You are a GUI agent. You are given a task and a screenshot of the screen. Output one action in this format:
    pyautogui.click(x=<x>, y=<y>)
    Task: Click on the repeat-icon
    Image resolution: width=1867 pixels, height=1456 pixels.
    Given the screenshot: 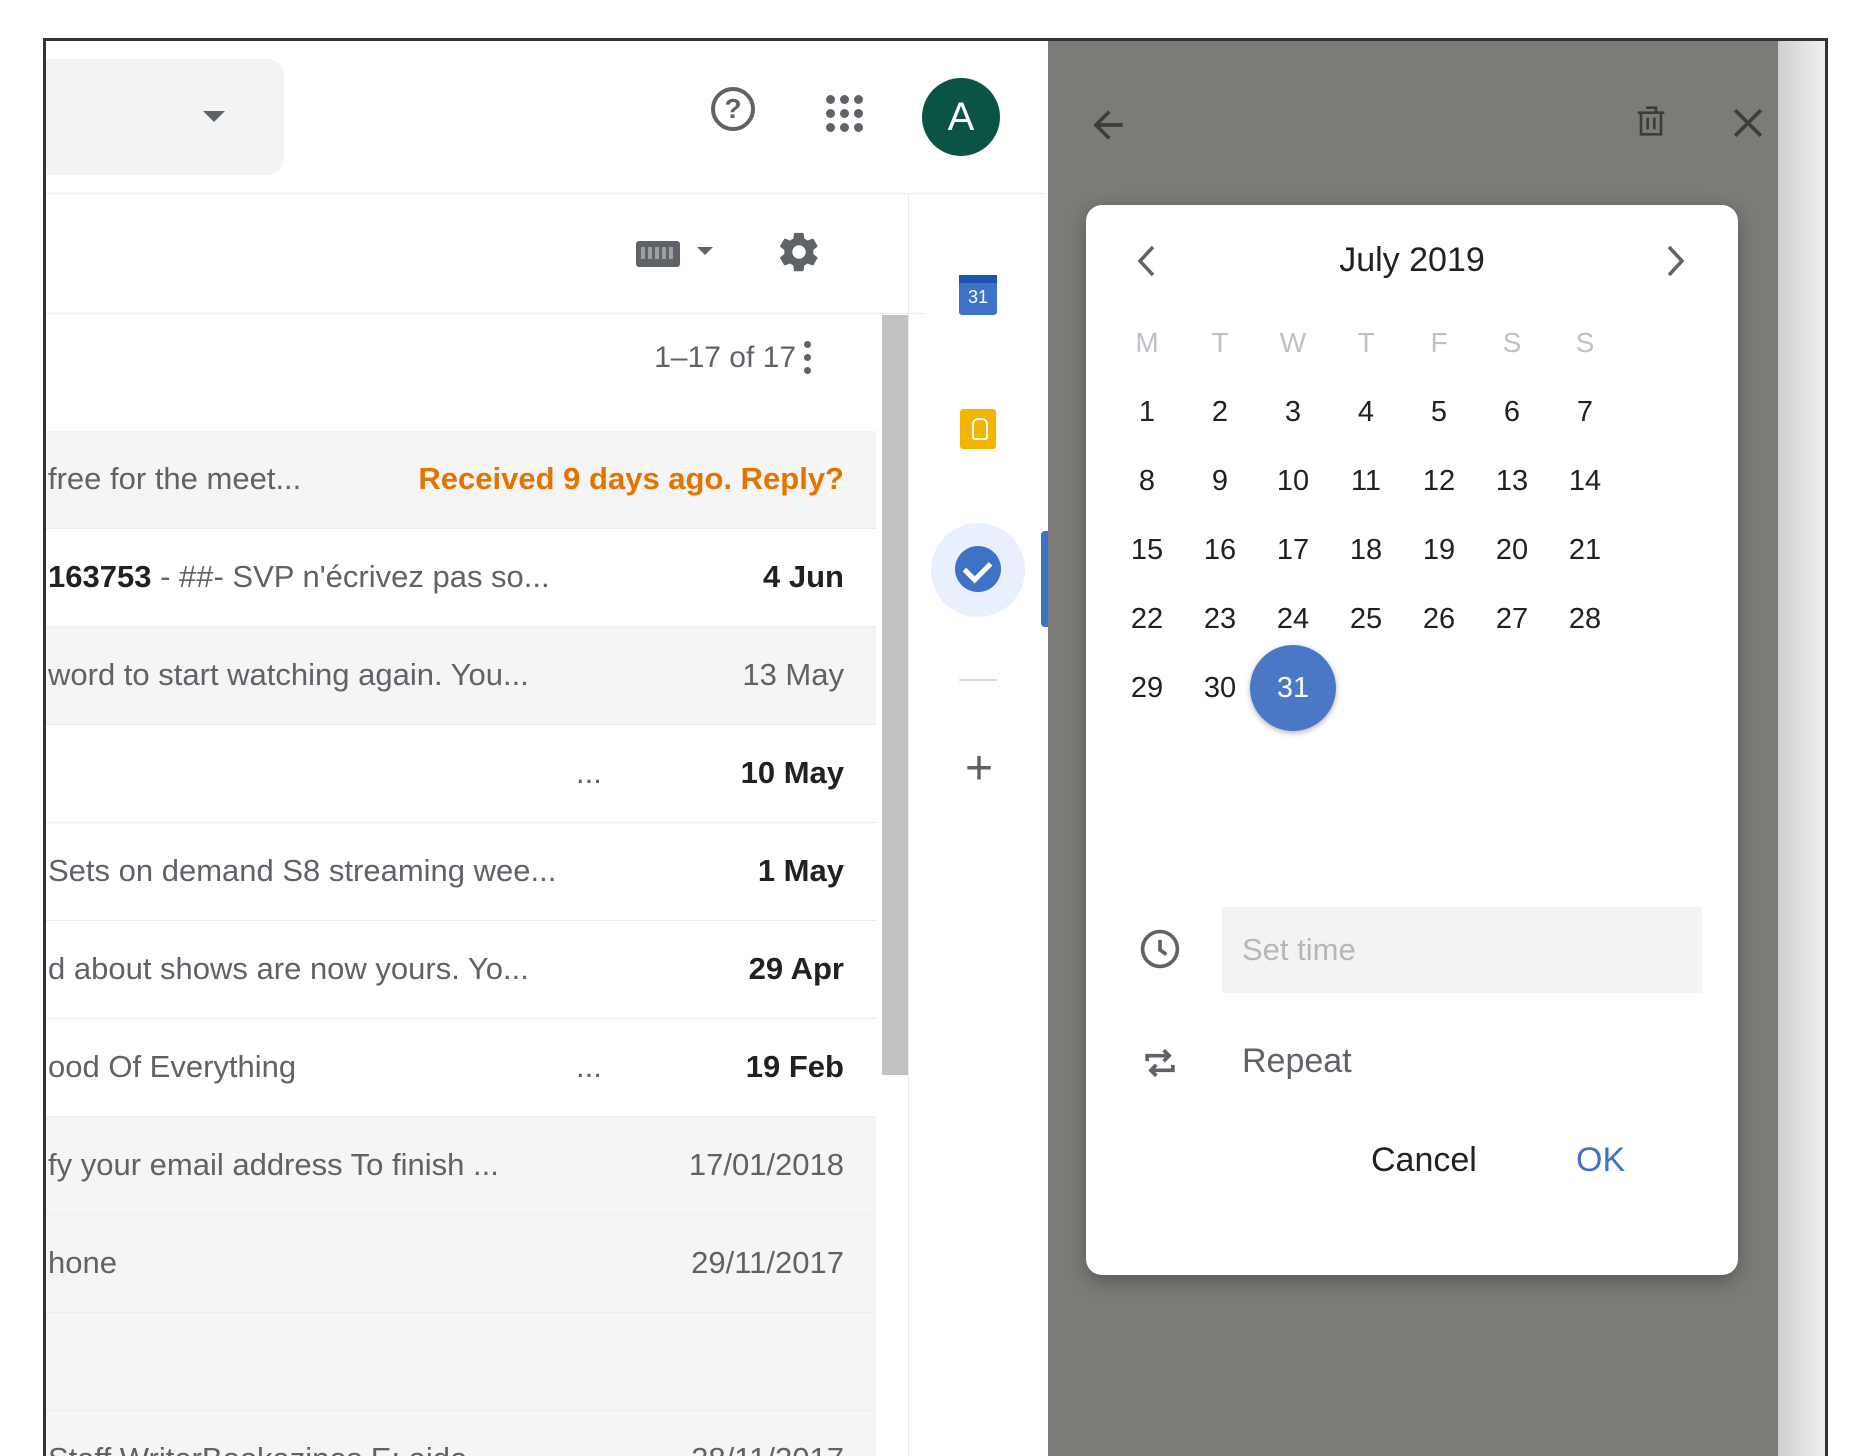 What is the action you would take?
    pyautogui.click(x=1160, y=1063)
    